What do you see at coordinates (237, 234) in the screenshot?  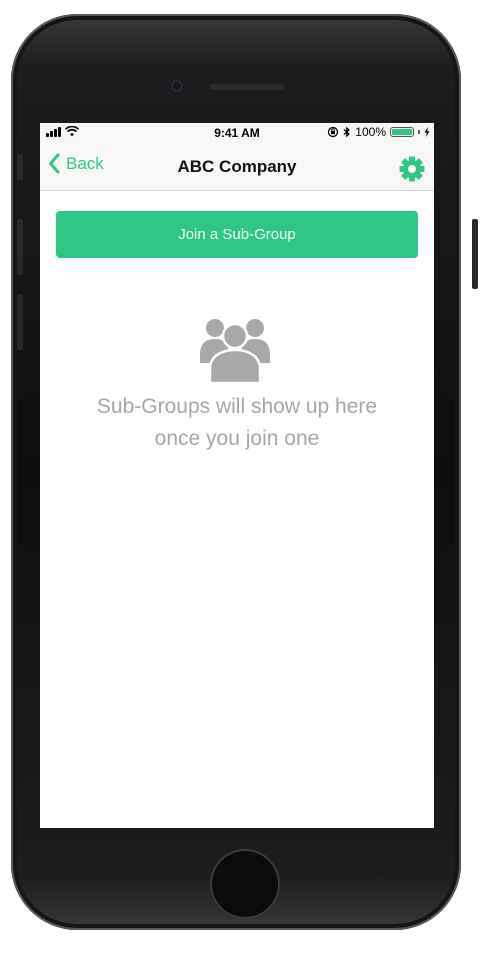 I see `join-sub-group-button: Join a Sub-Group` at bounding box center [237, 234].